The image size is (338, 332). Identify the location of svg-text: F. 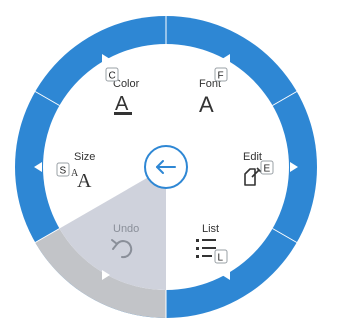
(221, 76).